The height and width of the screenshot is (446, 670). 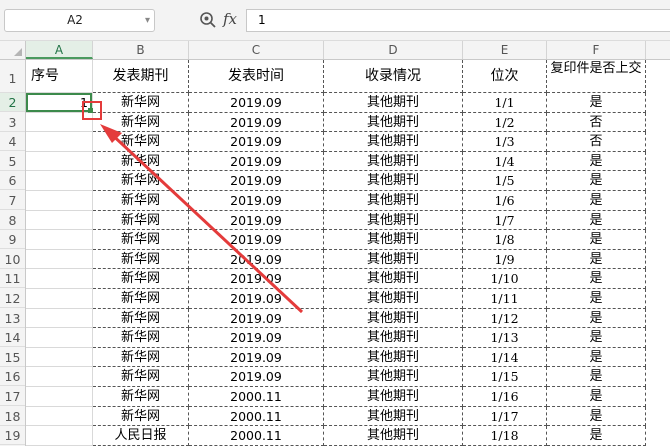 I want to click on cell-rank: 1/11, so click(x=505, y=299).